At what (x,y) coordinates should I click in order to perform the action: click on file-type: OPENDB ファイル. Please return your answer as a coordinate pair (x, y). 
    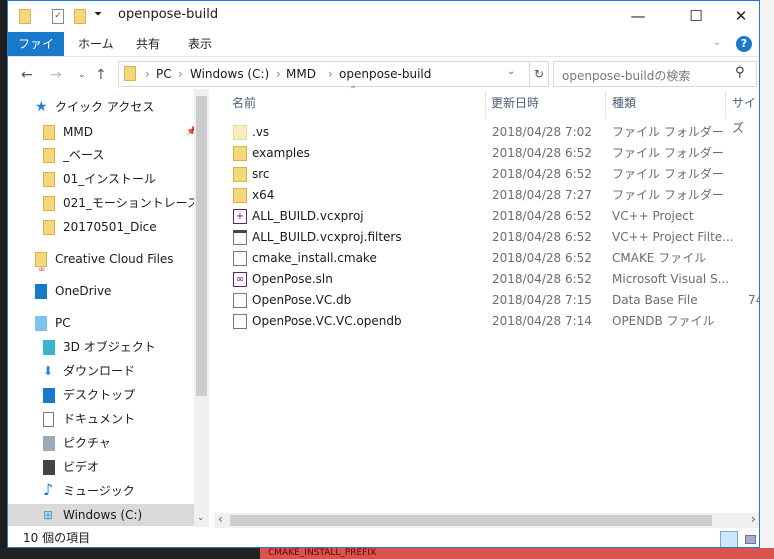
    Looking at the image, I should click on (663, 321).